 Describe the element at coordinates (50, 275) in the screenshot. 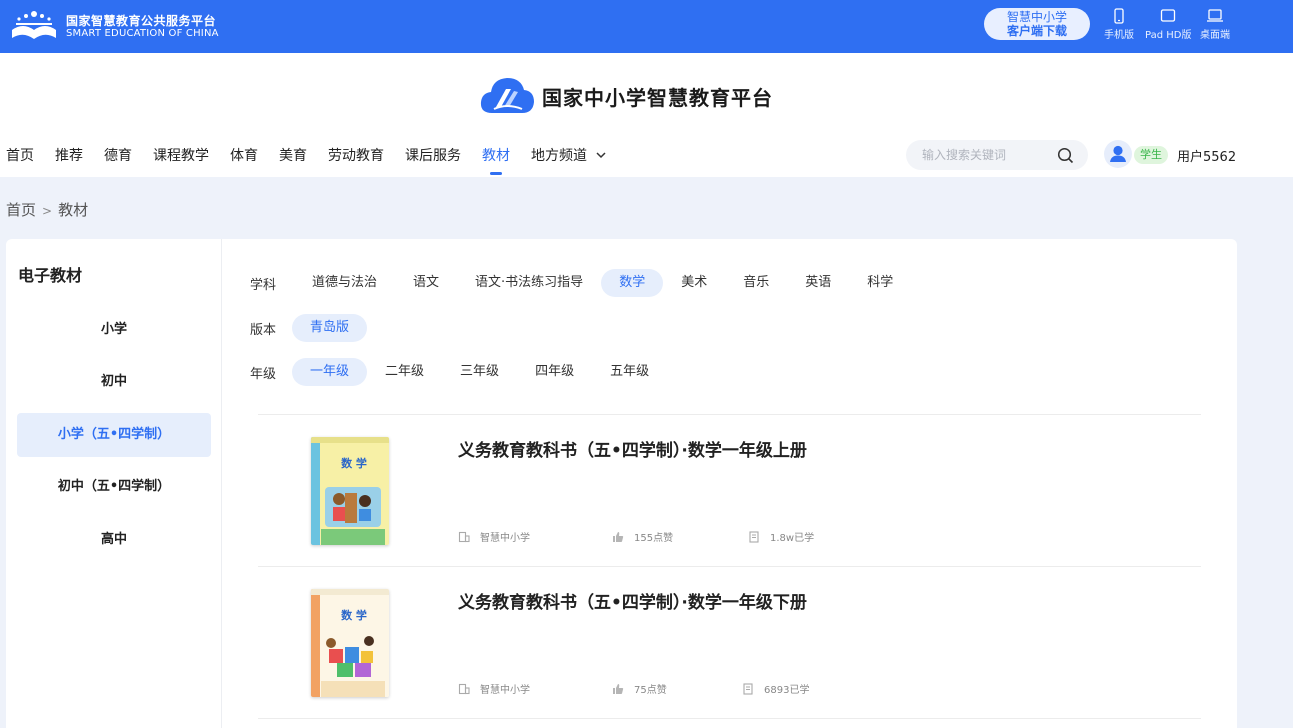

I see `sidebar-title: 电子教材` at that location.